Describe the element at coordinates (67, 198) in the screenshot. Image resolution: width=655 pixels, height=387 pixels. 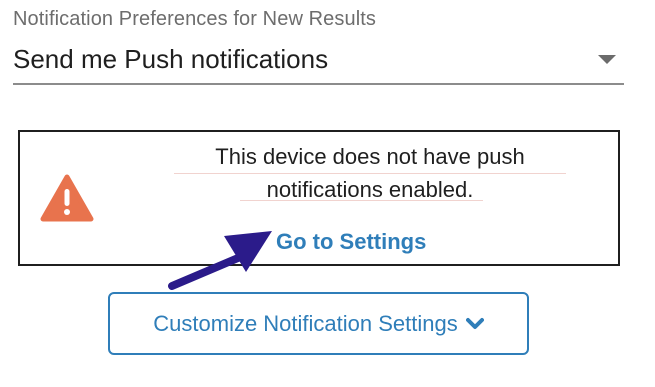
I see `warning-icon` at that location.